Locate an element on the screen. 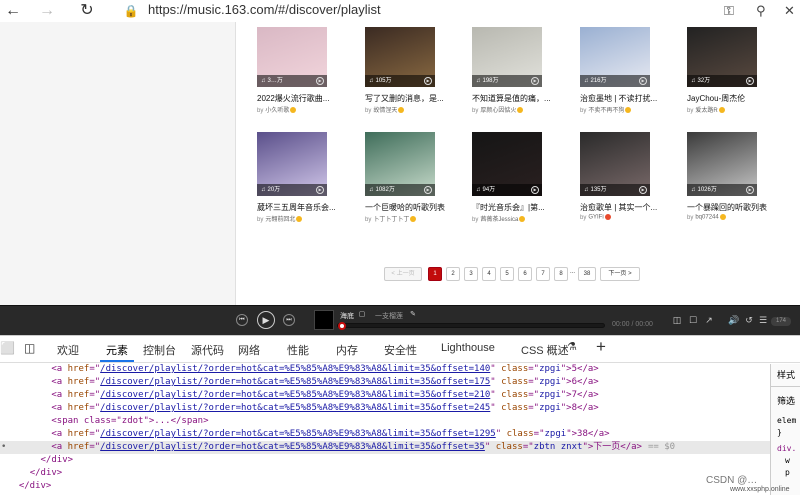  author-link: GYIFi is located at coordinates (595, 218).